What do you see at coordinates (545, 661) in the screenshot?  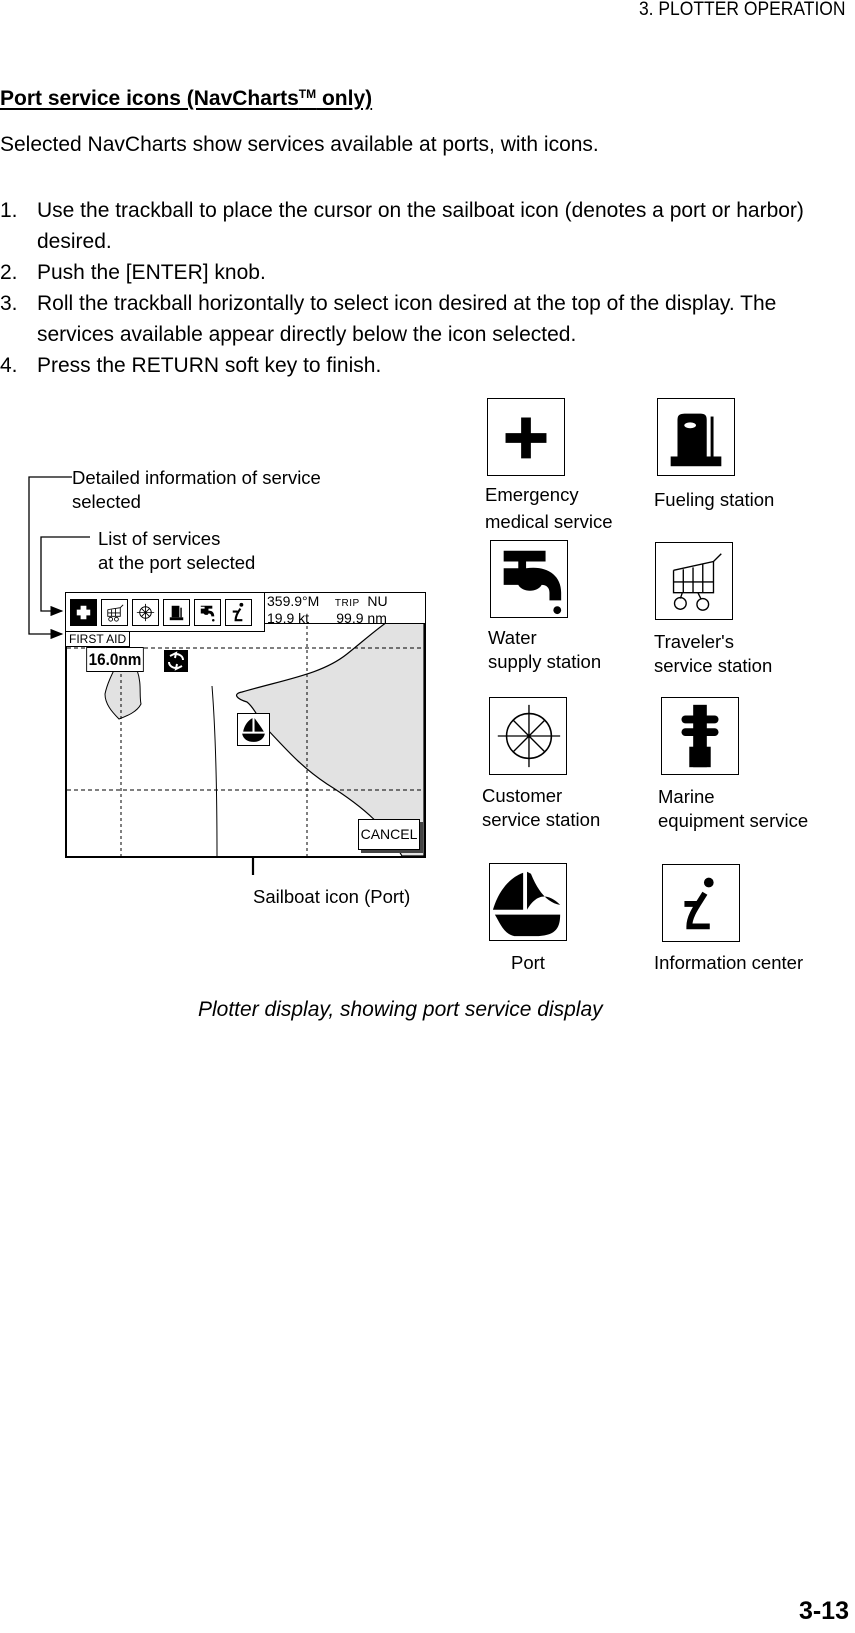 I see `legend-text: supply station` at bounding box center [545, 661].